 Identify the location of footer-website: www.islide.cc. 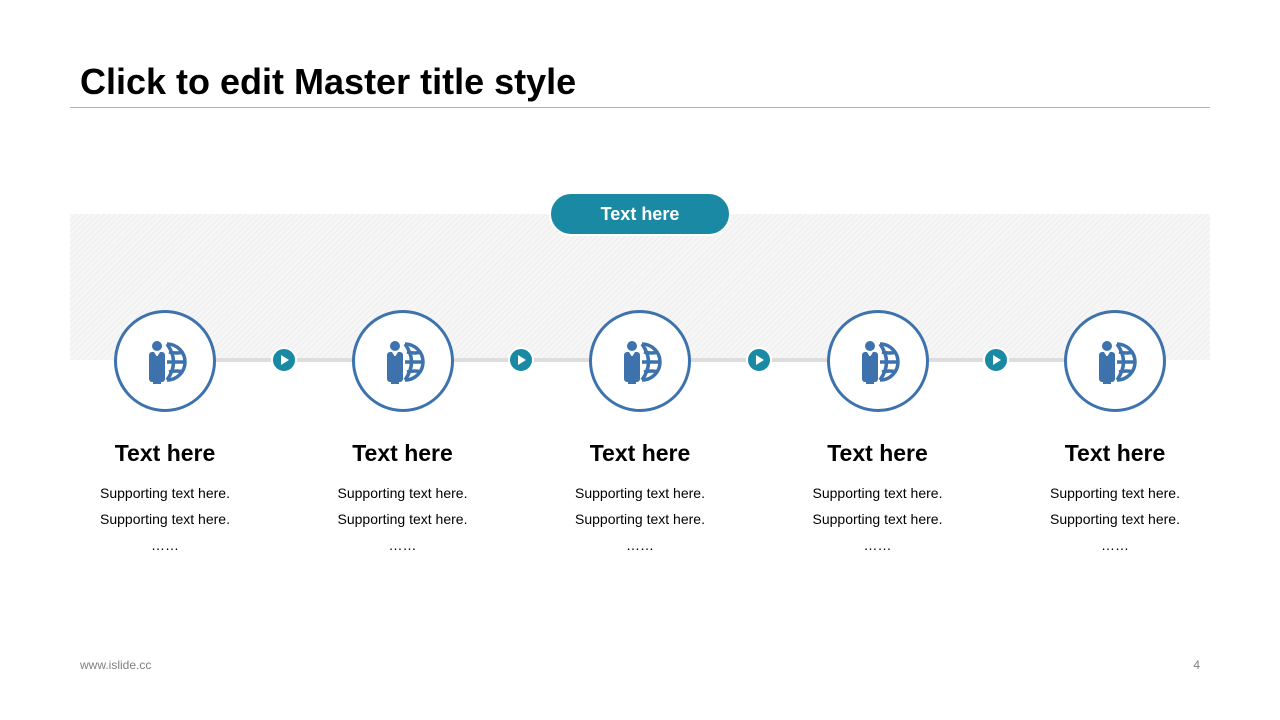
(116, 665).